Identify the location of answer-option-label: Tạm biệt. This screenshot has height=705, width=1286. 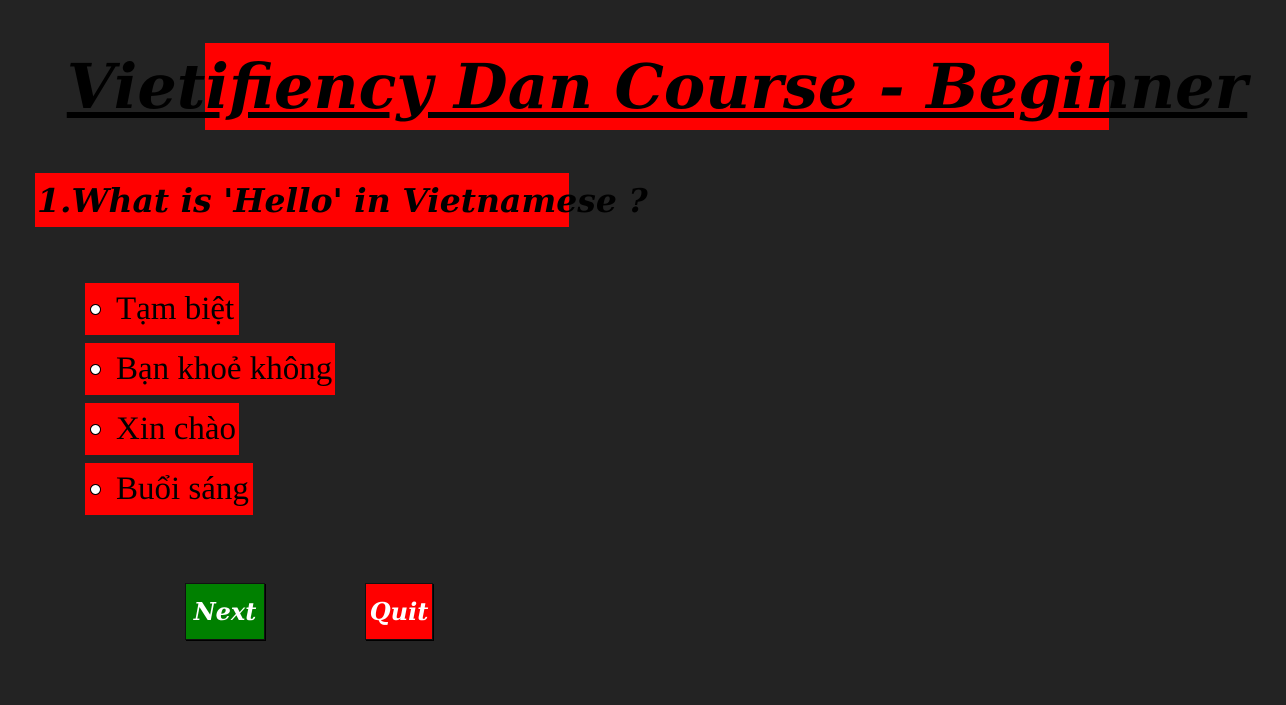
(175, 308).